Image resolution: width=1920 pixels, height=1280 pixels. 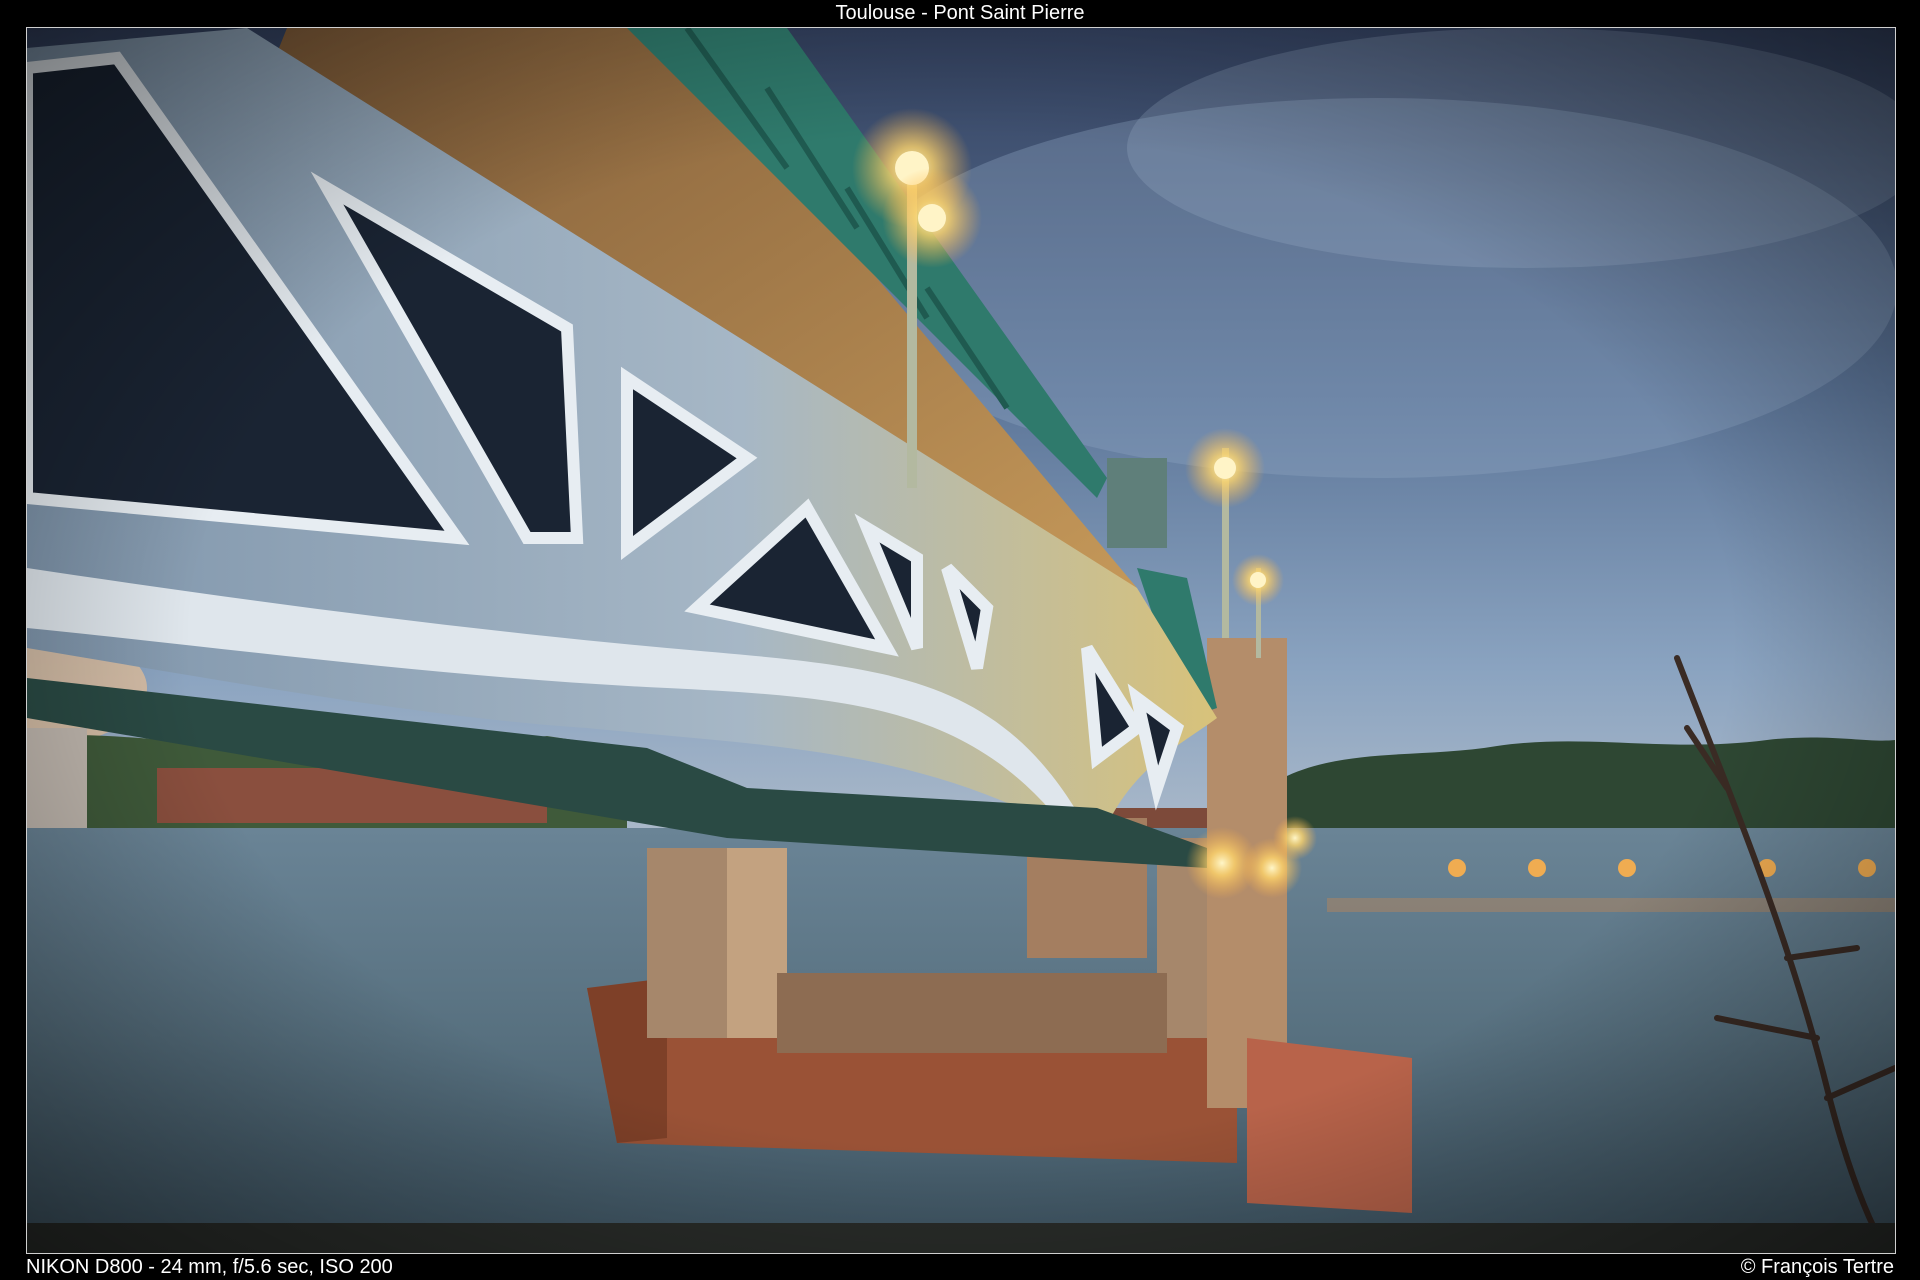 I want to click on exif-caption: NIKON D800 - 24 mm, f/5.6 sec, ISO 200, so click(x=209, y=1267).